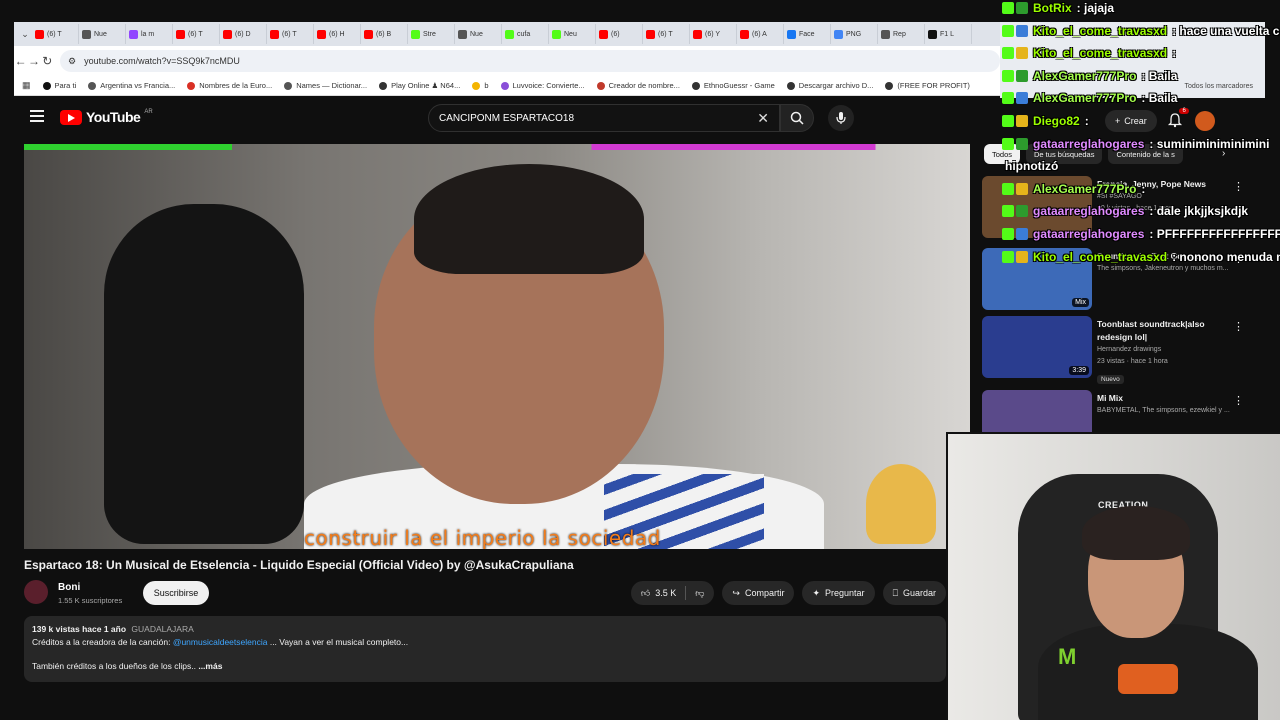 The height and width of the screenshot is (720, 1280). I want to click on channel-name: Boni, so click(69, 587).